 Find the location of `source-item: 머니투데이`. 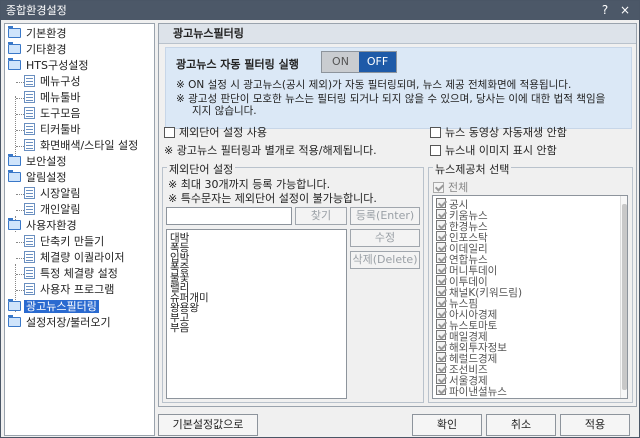

source-item: 머니투데이 is located at coordinates (466, 270).